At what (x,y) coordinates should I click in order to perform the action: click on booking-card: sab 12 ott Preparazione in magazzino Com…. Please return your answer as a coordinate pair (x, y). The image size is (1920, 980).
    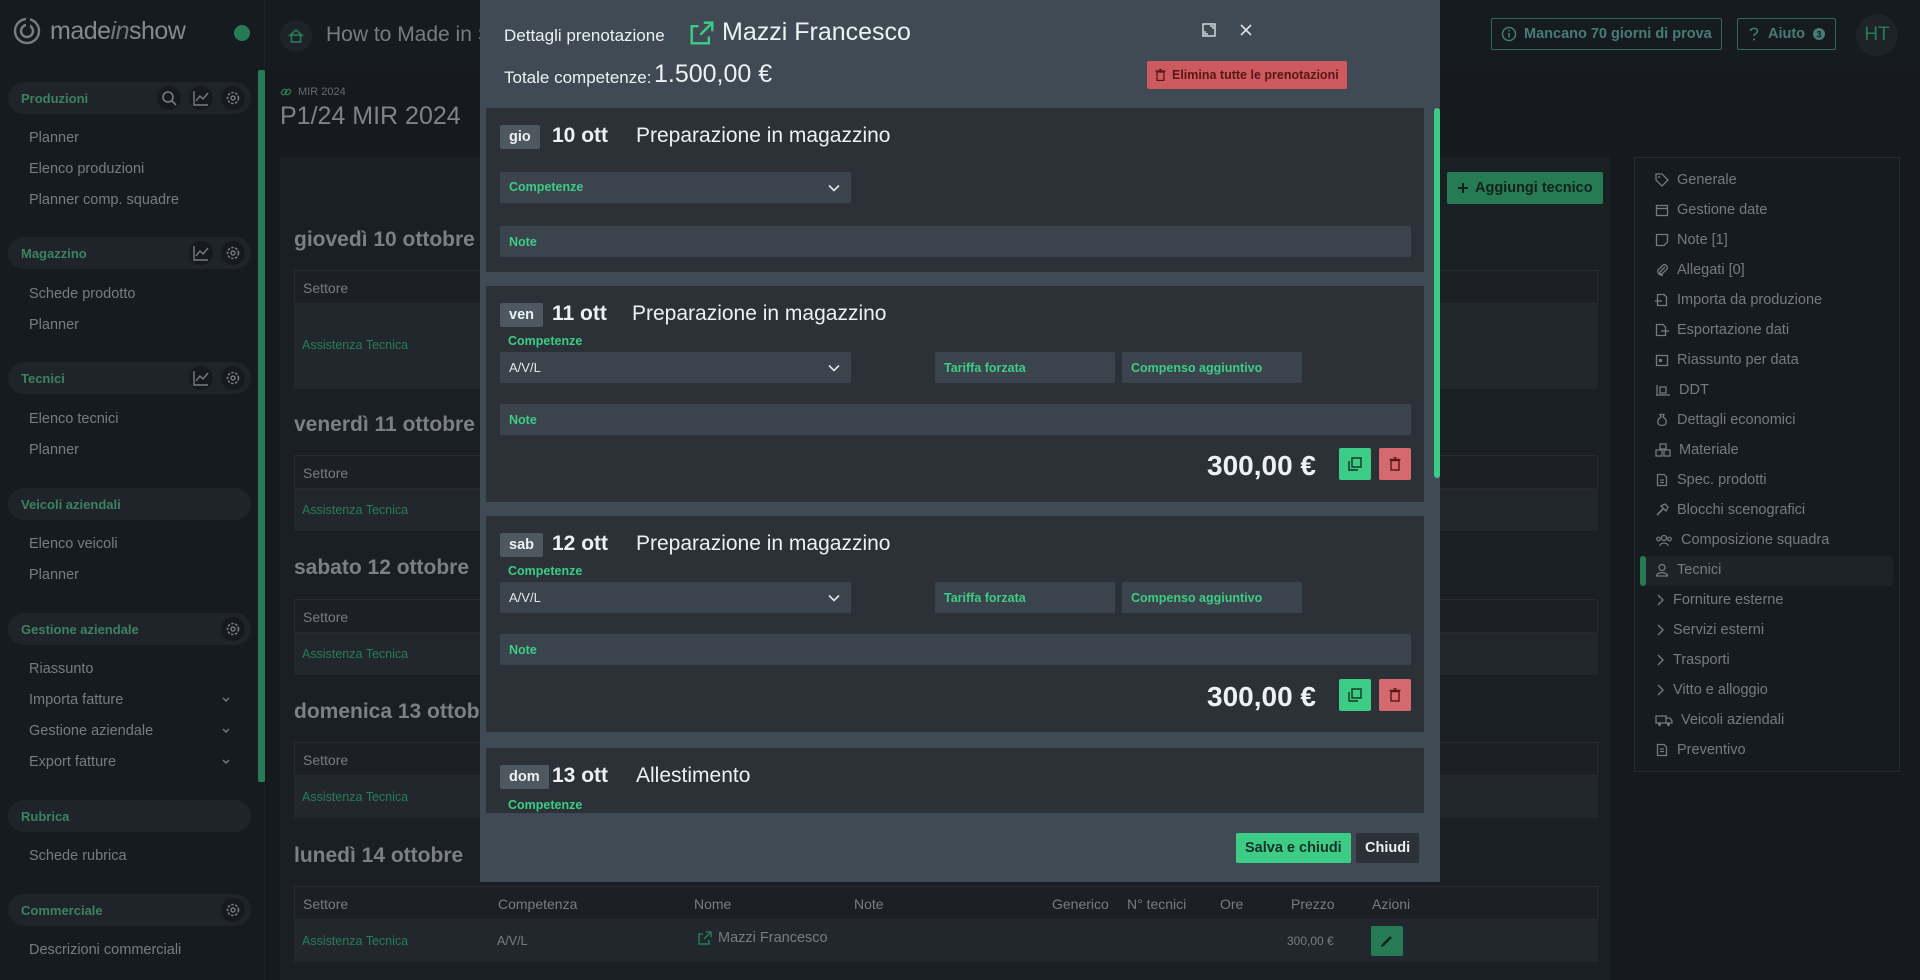
    Looking at the image, I should click on (955, 624).